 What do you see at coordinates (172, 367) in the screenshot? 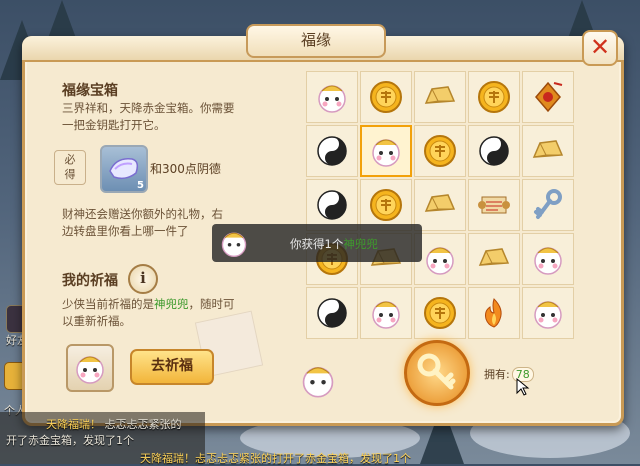
I see `go-pray-button: 去祈福` at bounding box center [172, 367].